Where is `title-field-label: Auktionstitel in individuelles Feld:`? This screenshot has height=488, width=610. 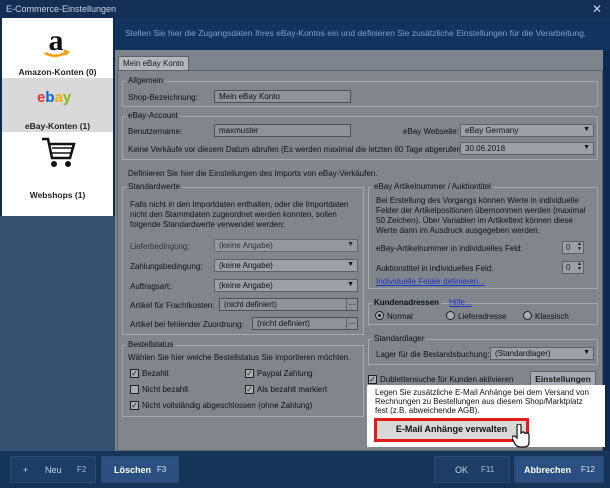 title-field-label: Auktionstitel in individuelles Feld: is located at coordinates (435, 268).